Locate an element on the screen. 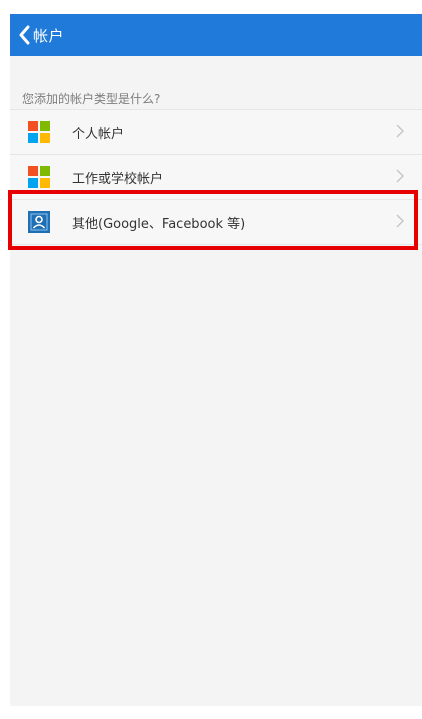 This screenshot has height=719, width=422. account-option-label: 其他(Google、Facebook 等) is located at coordinates (159, 224).